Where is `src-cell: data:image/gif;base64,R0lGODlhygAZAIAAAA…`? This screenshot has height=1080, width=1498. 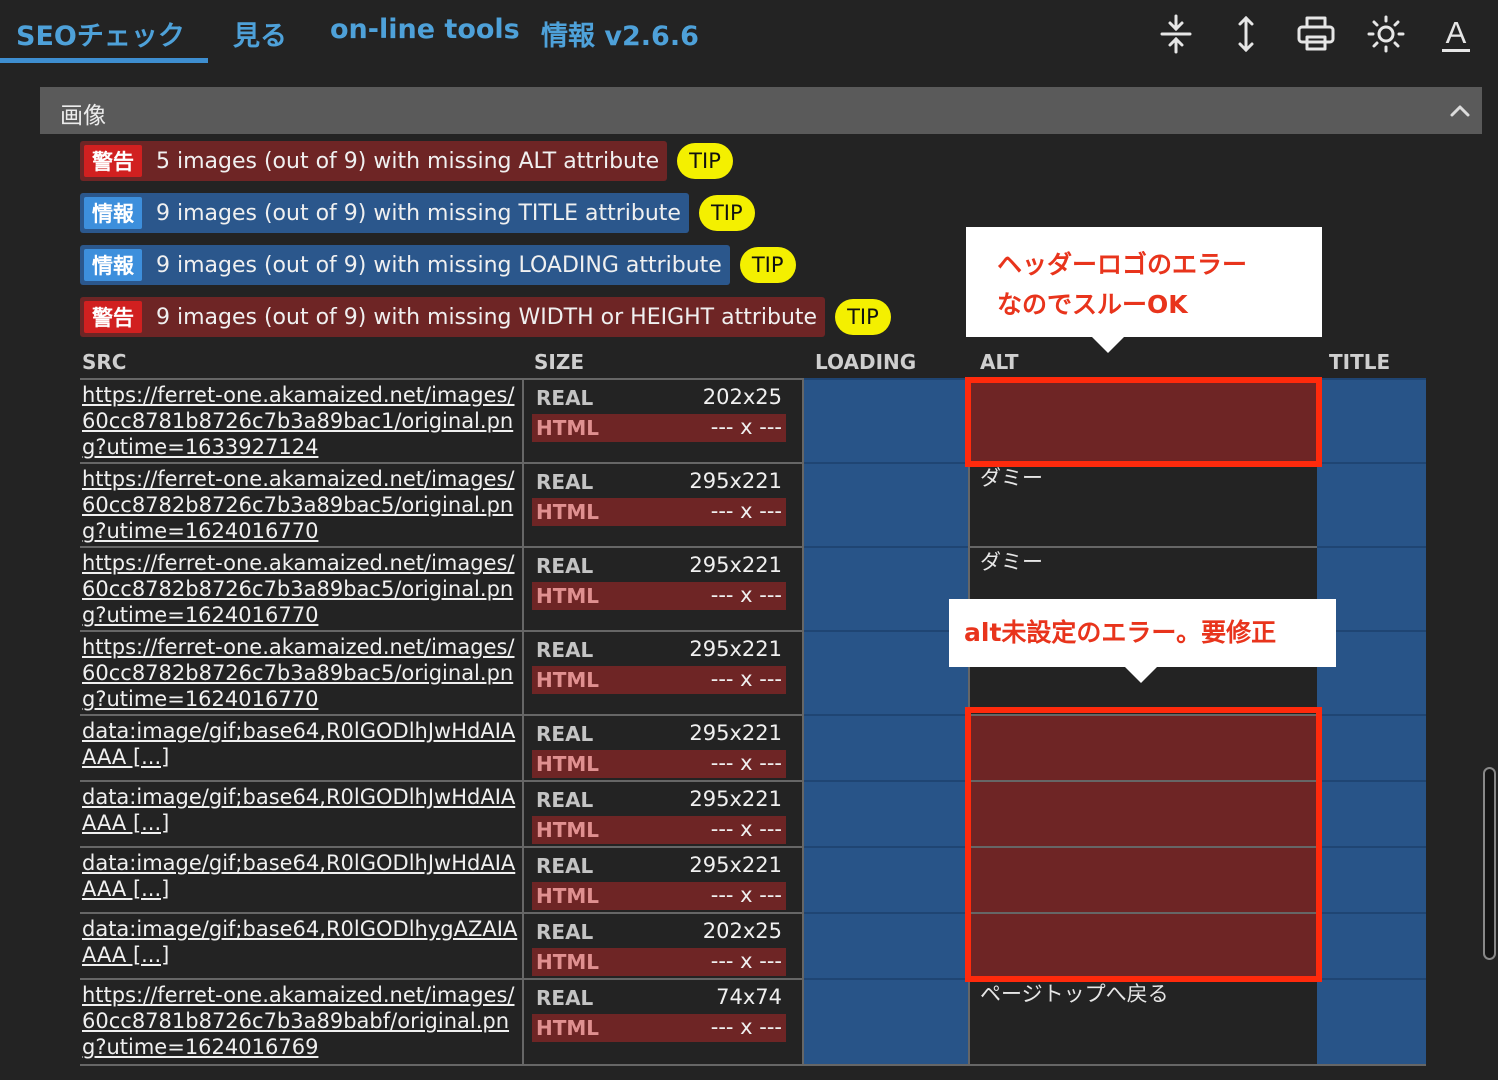 src-cell: data:image/gif;base64,R0lGODlhygAZAIAAAA… is located at coordinates (302, 945).